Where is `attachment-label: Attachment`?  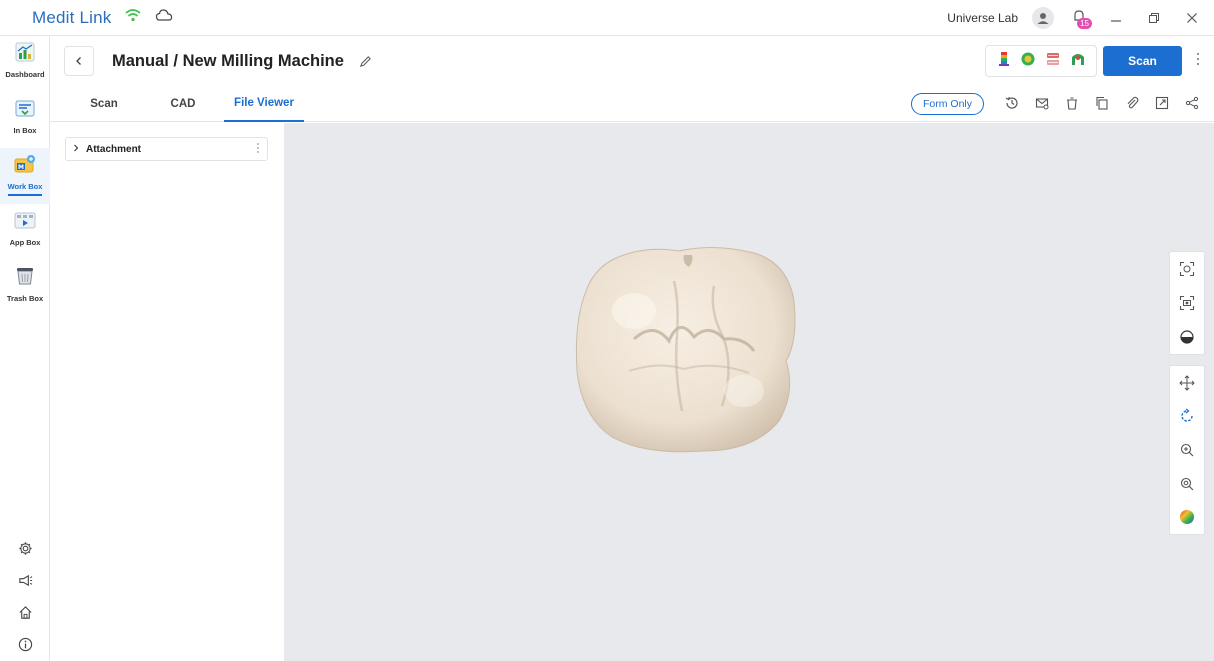 attachment-label: Attachment is located at coordinates (114, 149).